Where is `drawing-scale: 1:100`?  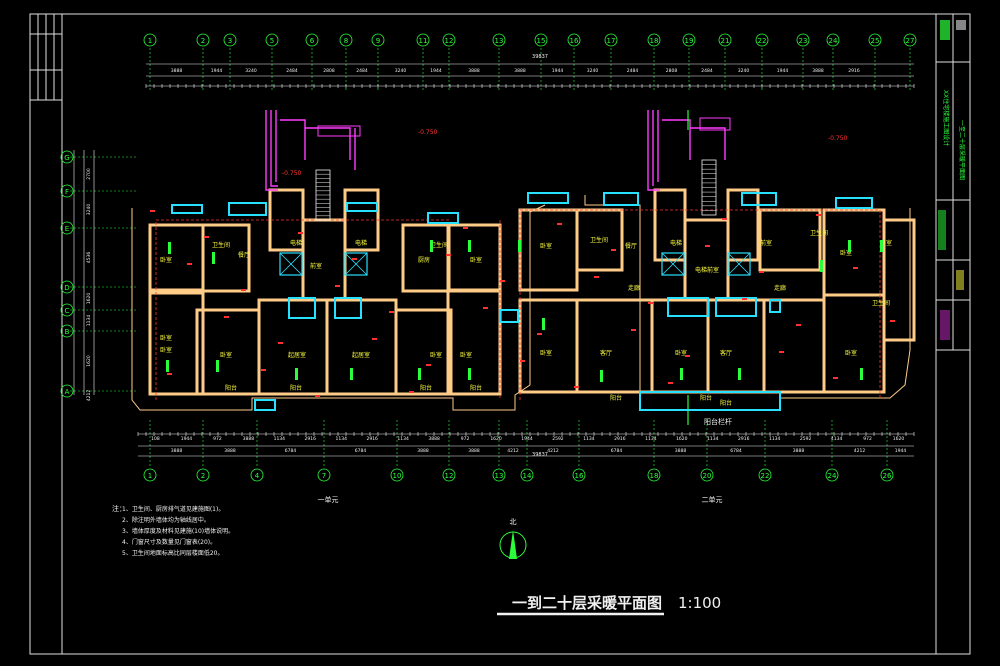 drawing-scale: 1:100 is located at coordinates (699, 603).